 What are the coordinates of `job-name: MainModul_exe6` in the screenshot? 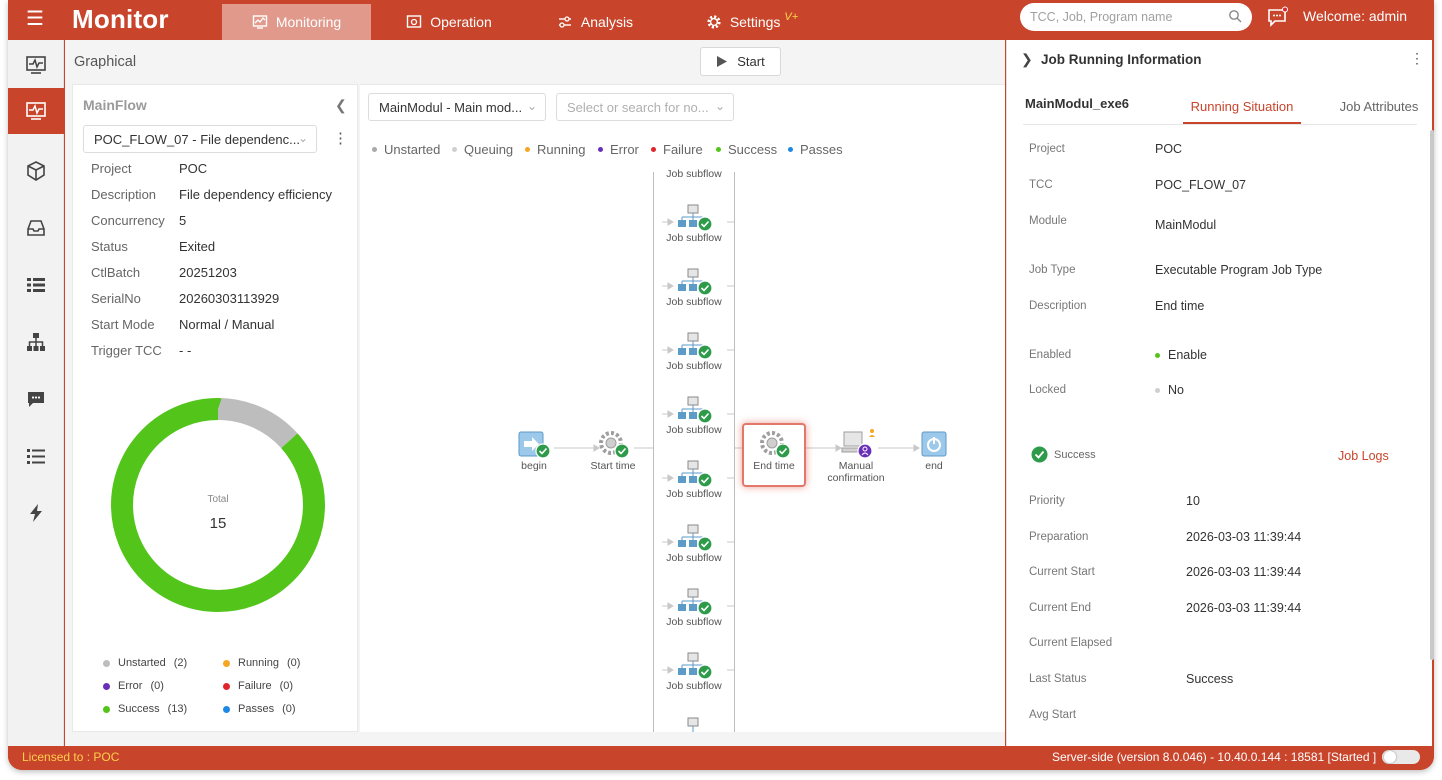 It's located at (1077, 103).